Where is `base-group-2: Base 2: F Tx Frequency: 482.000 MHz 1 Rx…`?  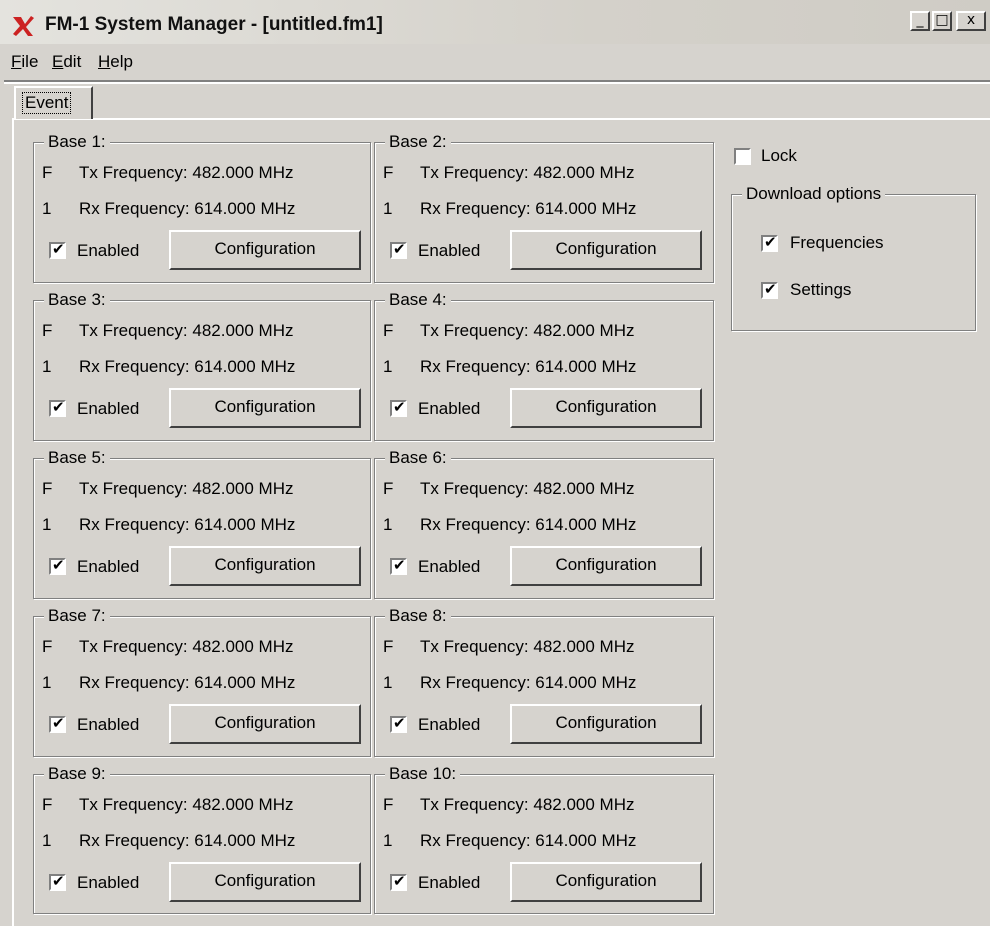 base-group-2: Base 2: F Tx Frequency: 482.000 MHz 1 Rx… is located at coordinates (544, 207).